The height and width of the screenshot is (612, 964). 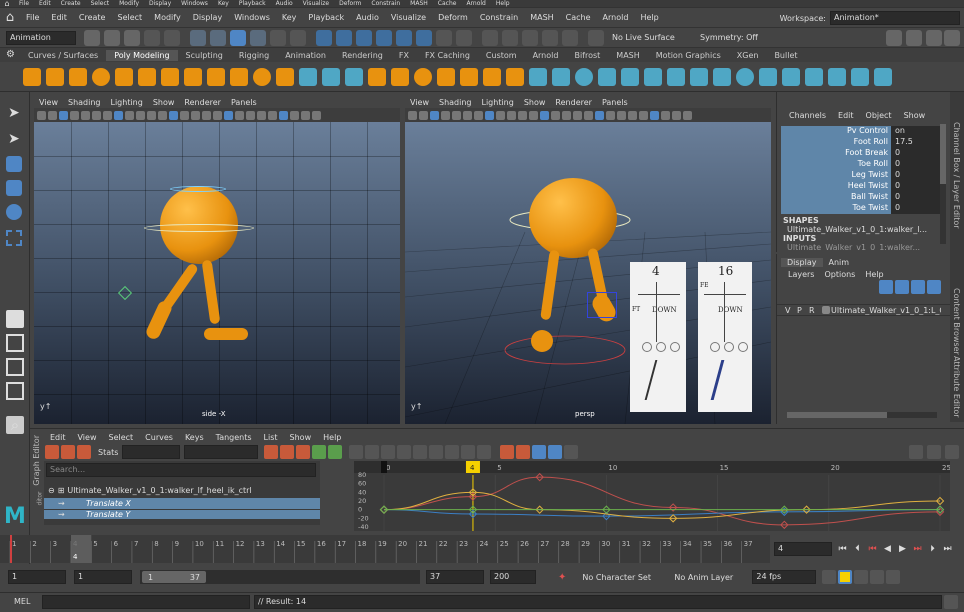 I want to click on shelf-connect-icon, so click(x=721, y=76).